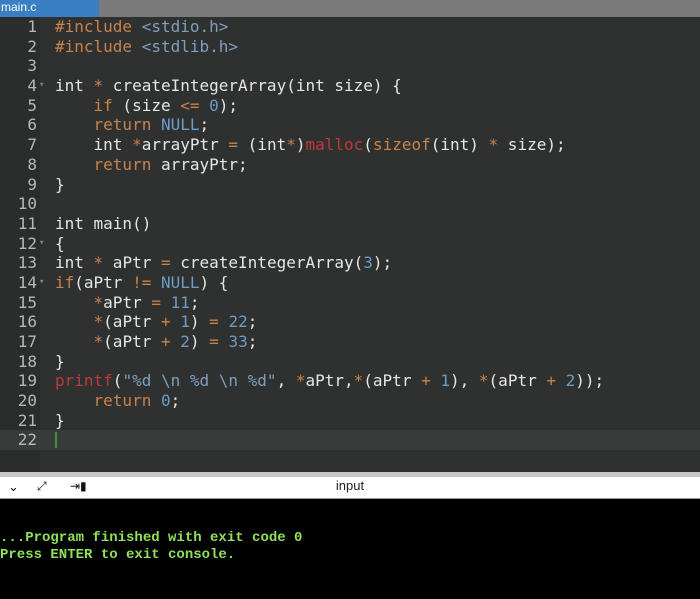 The width and height of the screenshot is (700, 599). I want to click on console-line: ...Program finished with exit code 0, so click(151, 538).